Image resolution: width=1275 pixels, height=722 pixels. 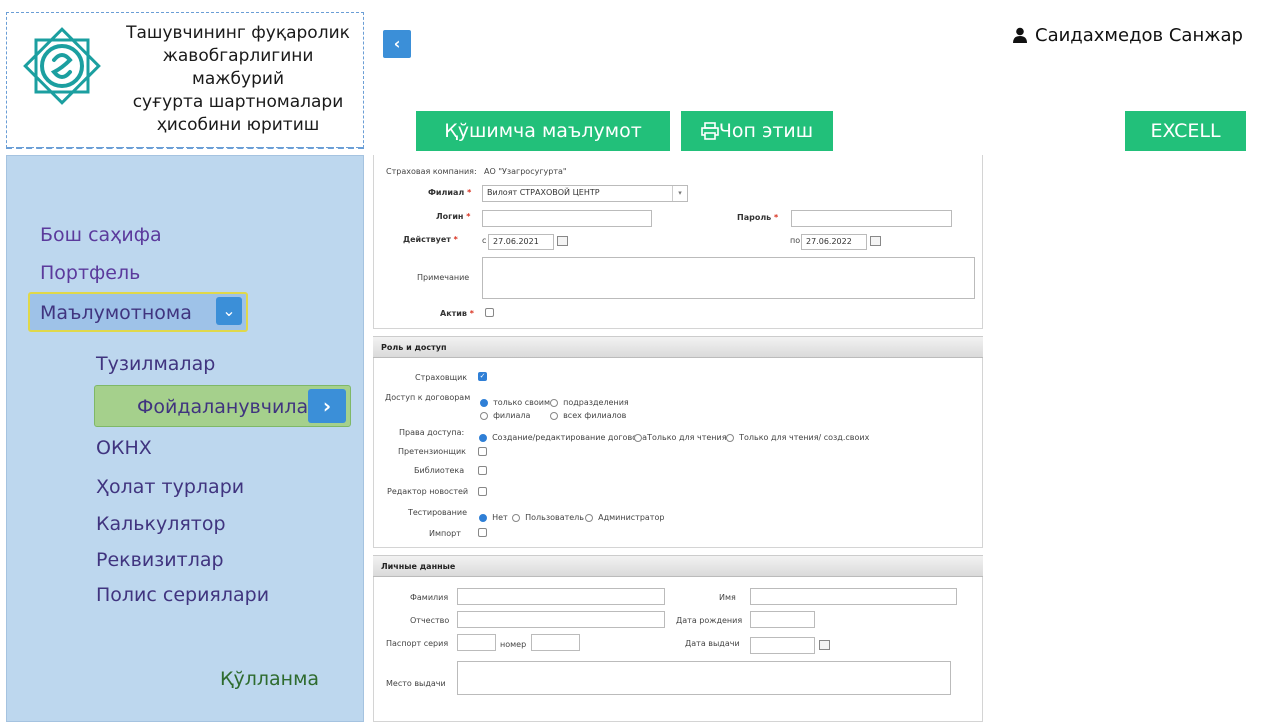 What do you see at coordinates (430, 620) in the screenshot?
I see `patronymic-label: Отчество` at bounding box center [430, 620].